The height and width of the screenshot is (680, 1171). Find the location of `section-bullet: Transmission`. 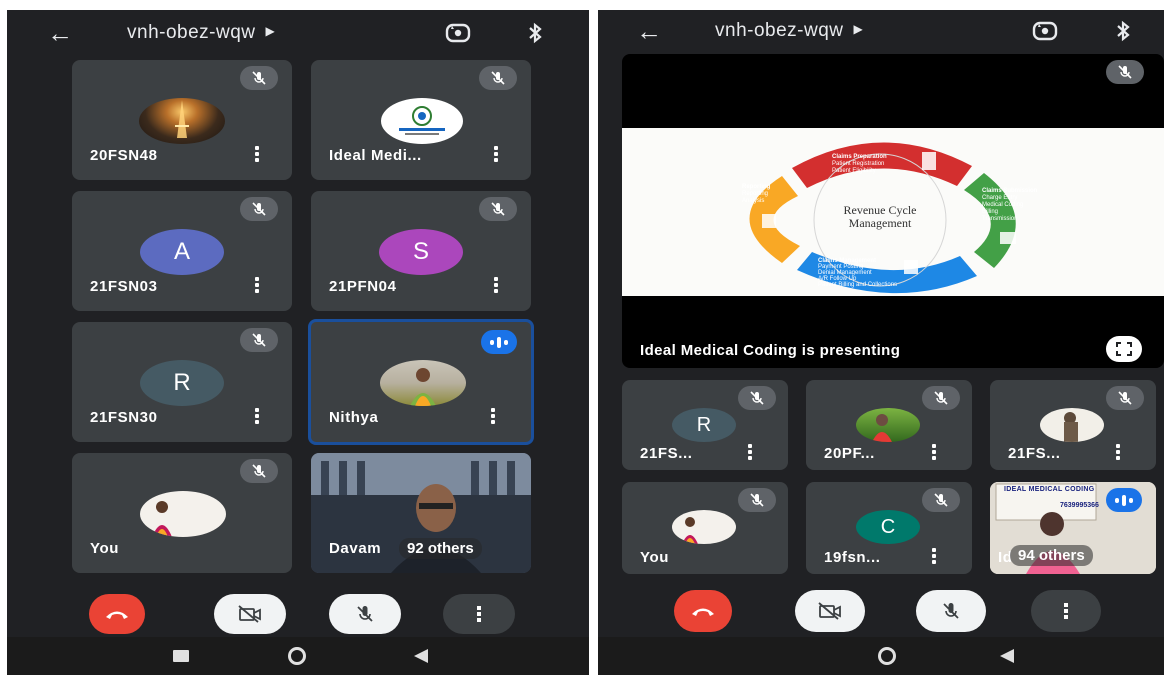

section-bullet: Transmission is located at coordinates (1000, 219).